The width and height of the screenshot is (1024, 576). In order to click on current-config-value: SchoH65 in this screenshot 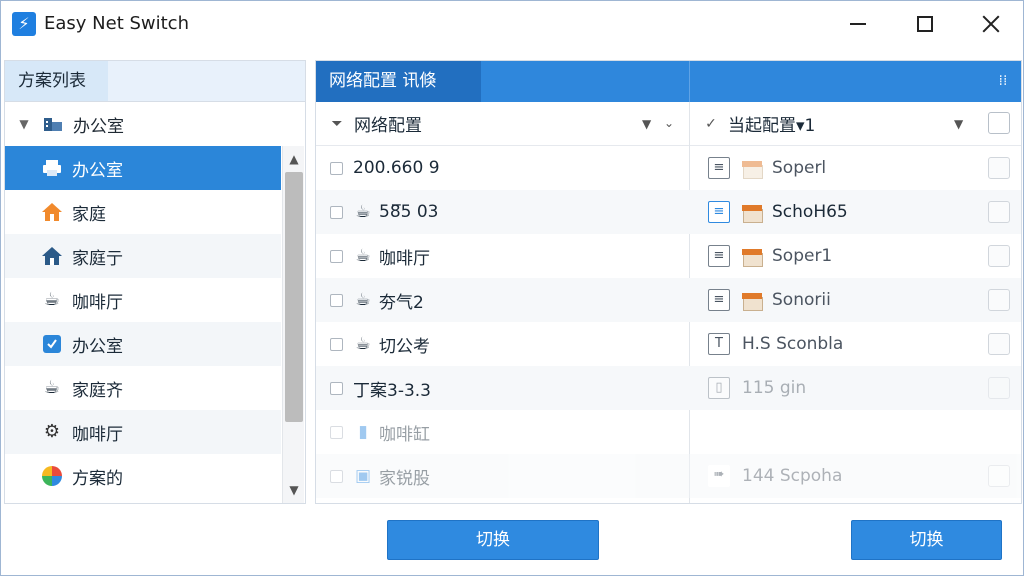, I will do `click(810, 212)`.